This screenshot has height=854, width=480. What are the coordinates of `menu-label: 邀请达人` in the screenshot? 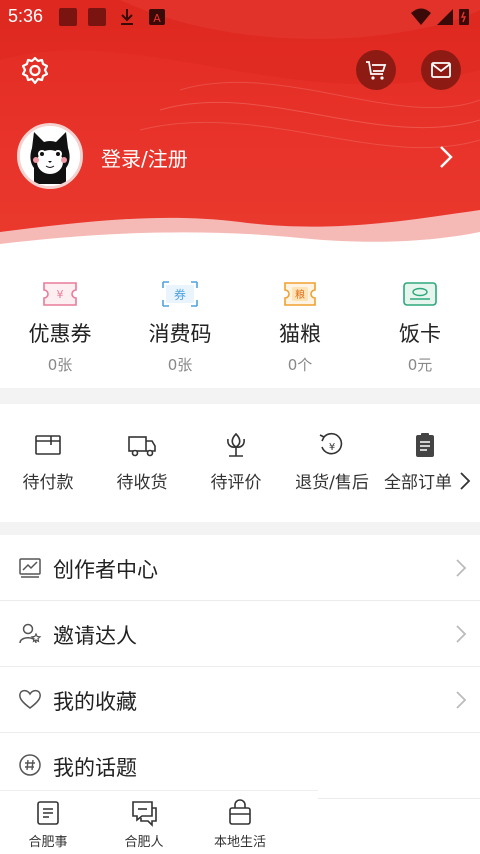 It's located at (95, 636).